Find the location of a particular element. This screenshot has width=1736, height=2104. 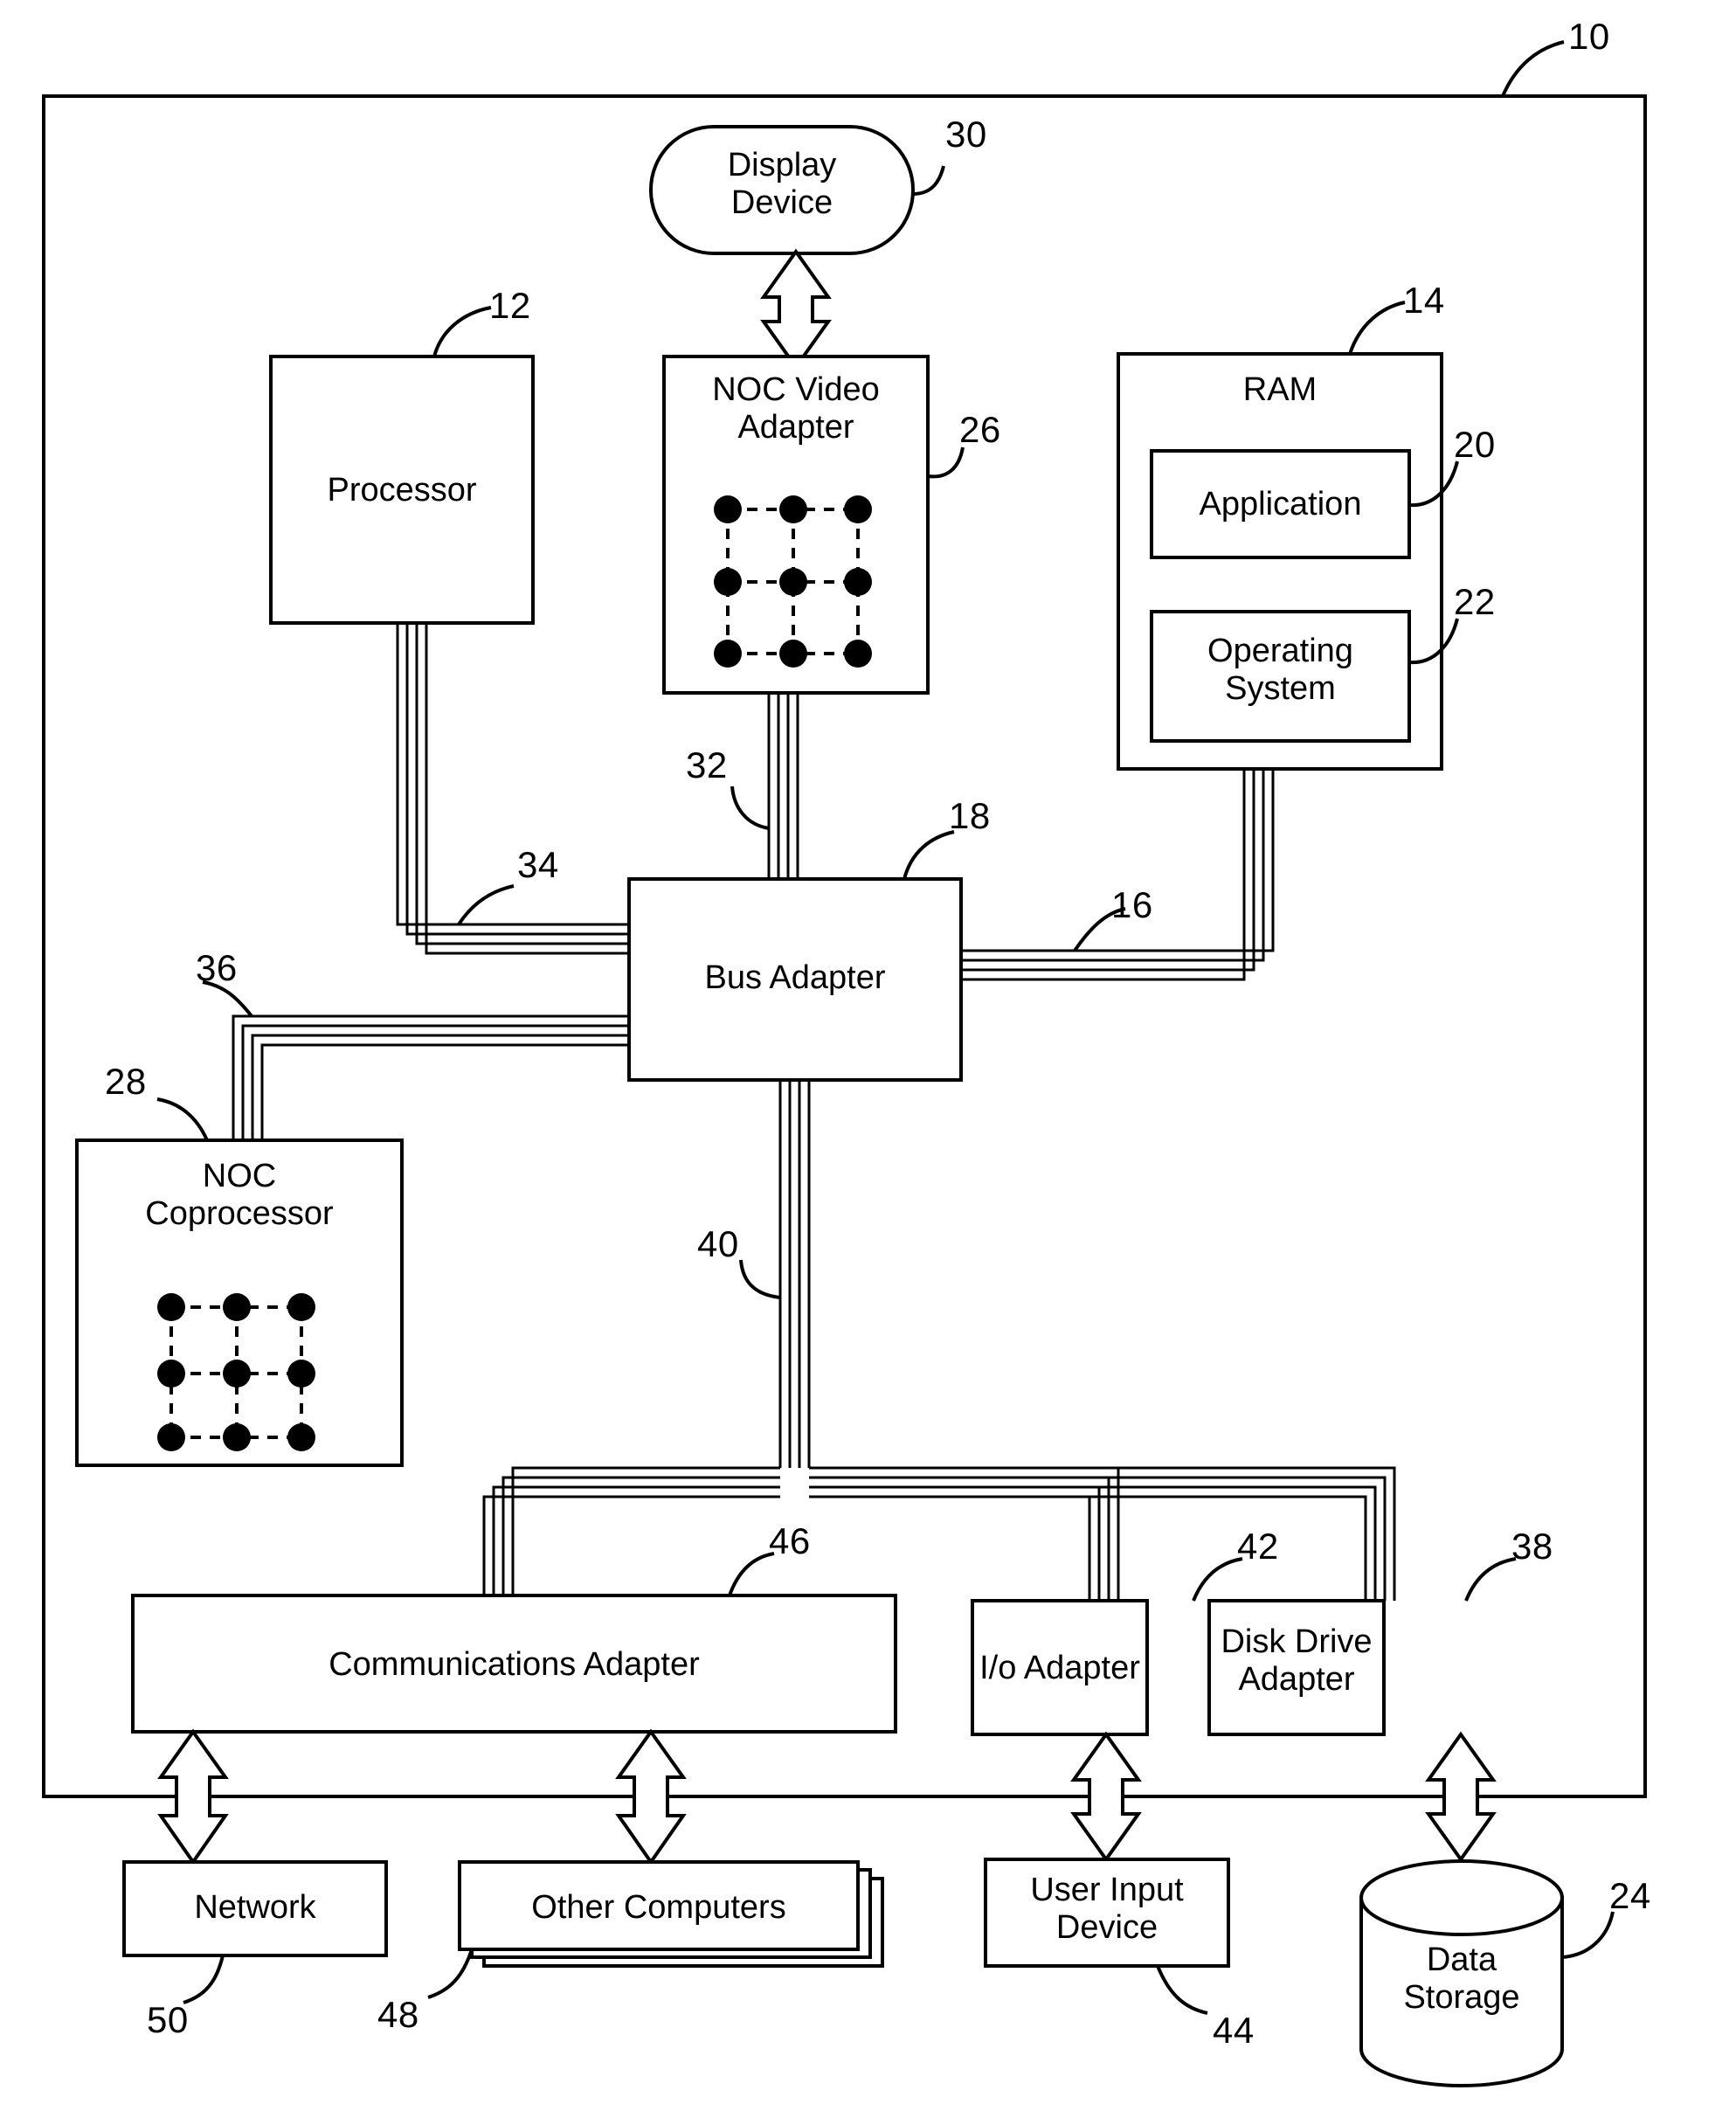

disk-drive-adapter-shape is located at coordinates (1297, 1667).